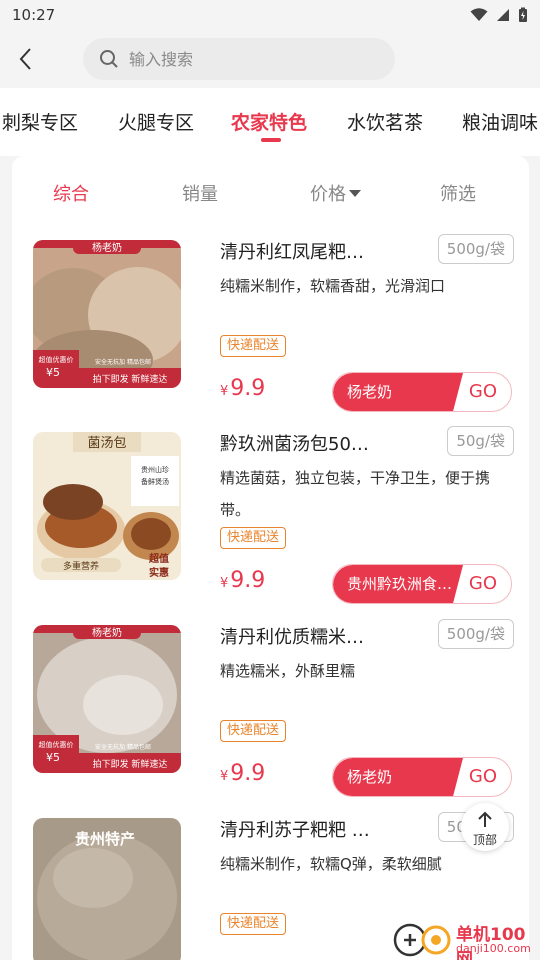 The image size is (540, 960). Describe the element at coordinates (155, 481) in the screenshot. I see `svg-text: 备鲜煲汤` at that location.